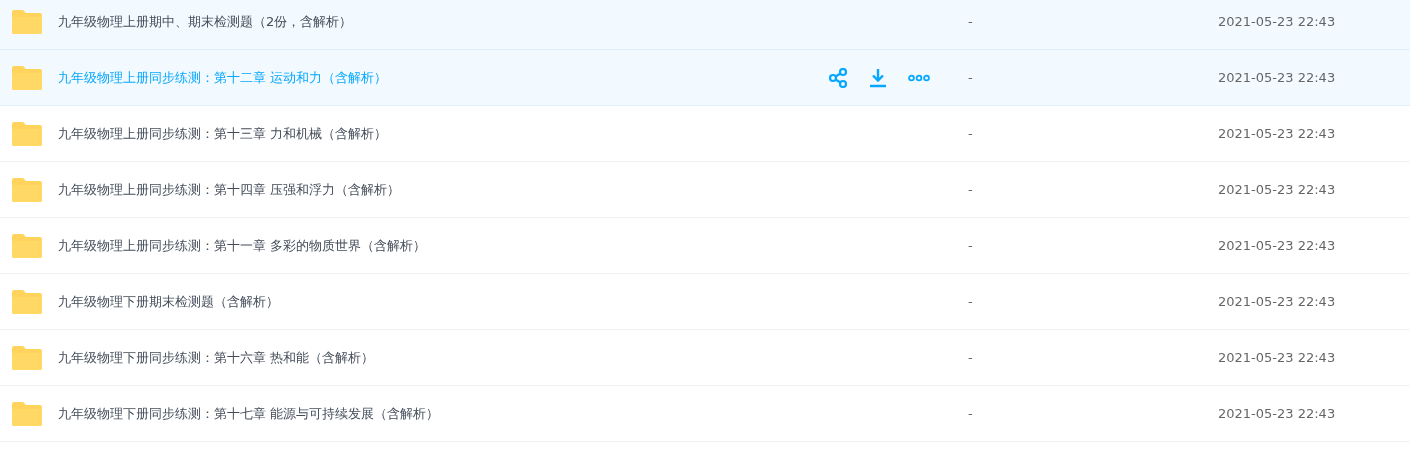 The image size is (1410, 455). Describe the element at coordinates (919, 77) in the screenshot. I see `more-icon` at that location.